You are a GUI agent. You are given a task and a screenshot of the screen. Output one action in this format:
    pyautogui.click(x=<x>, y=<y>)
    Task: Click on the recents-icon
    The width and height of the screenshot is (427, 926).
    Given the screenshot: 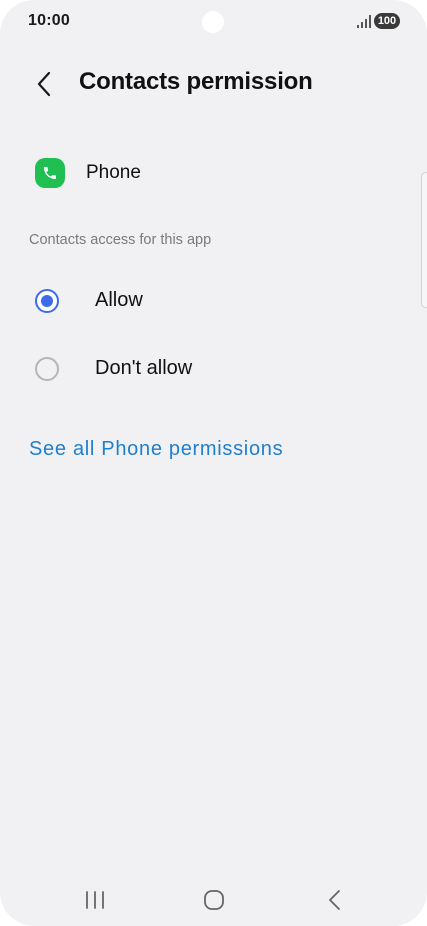 What is the action you would take?
    pyautogui.click(x=95, y=900)
    